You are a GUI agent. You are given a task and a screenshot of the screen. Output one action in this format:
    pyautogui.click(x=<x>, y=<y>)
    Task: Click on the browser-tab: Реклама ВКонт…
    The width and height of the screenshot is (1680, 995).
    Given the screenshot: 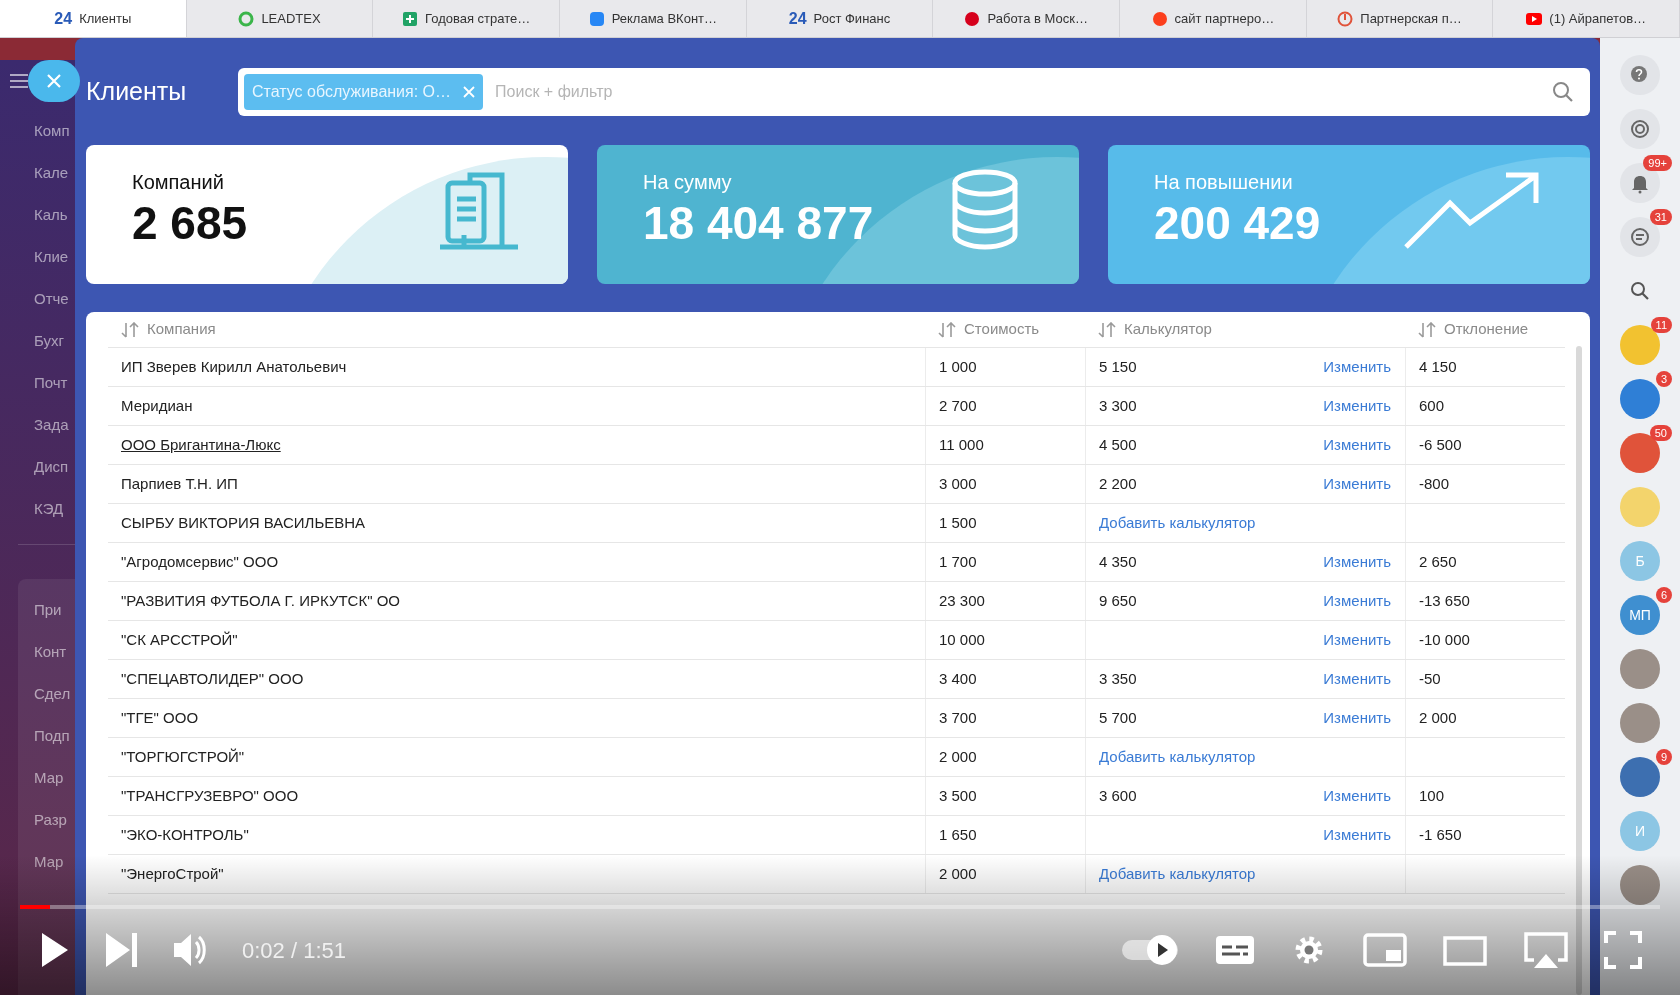 What is the action you would take?
    pyautogui.click(x=653, y=18)
    